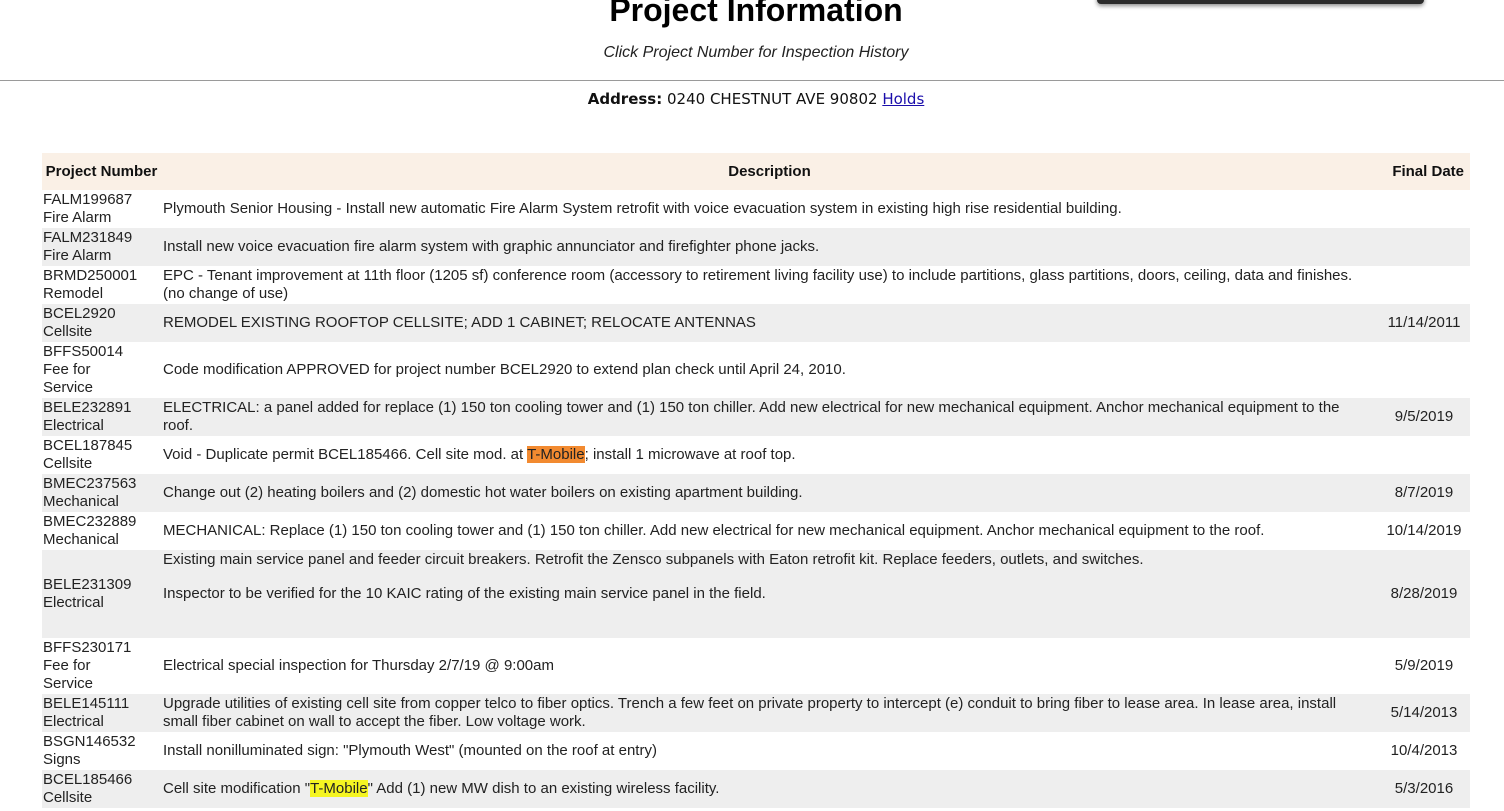 The image size is (1504, 811). What do you see at coordinates (1424, 417) in the screenshot?
I see `final-date-cell: 9/5/2019` at bounding box center [1424, 417].